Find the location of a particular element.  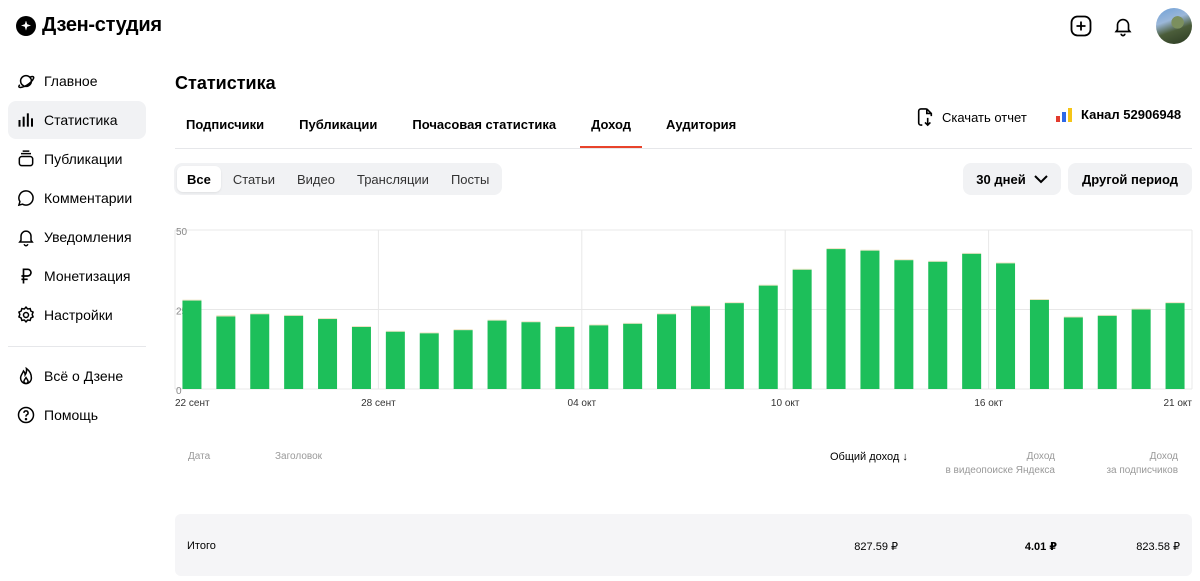

sidebar-item-label: Монетизация is located at coordinates (87, 276).